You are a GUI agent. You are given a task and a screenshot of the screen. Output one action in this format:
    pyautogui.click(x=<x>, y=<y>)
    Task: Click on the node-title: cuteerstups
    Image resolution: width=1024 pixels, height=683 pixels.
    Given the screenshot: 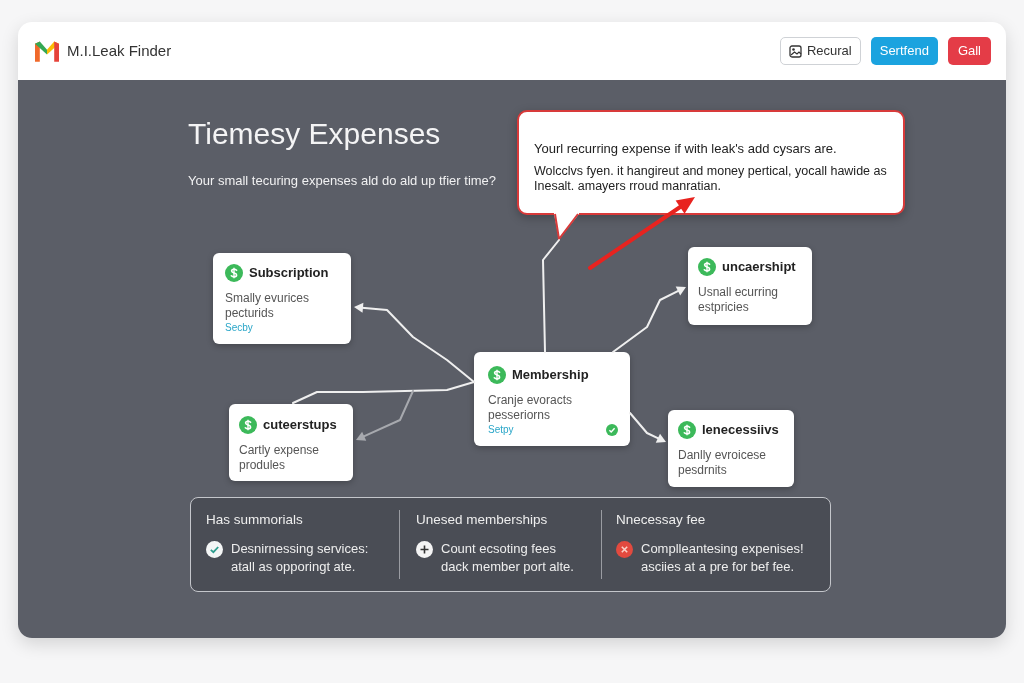 What is the action you would take?
    pyautogui.click(x=300, y=425)
    